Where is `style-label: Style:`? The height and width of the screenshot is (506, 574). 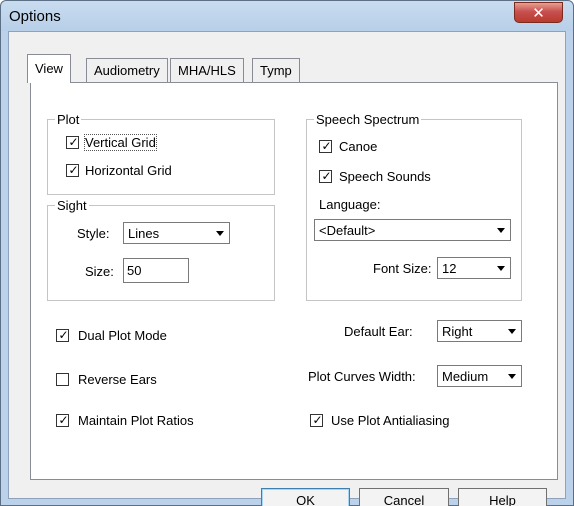 style-label: Style: is located at coordinates (93, 233).